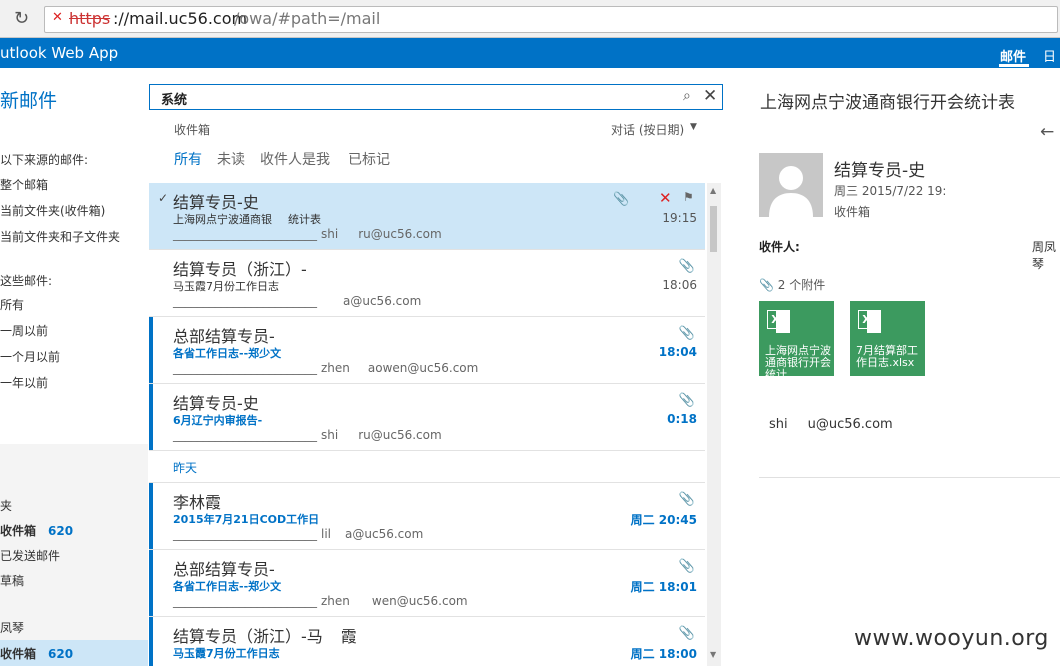 The width and height of the screenshot is (1060, 666). I want to click on scroll-up-icon: ▲, so click(713, 190).